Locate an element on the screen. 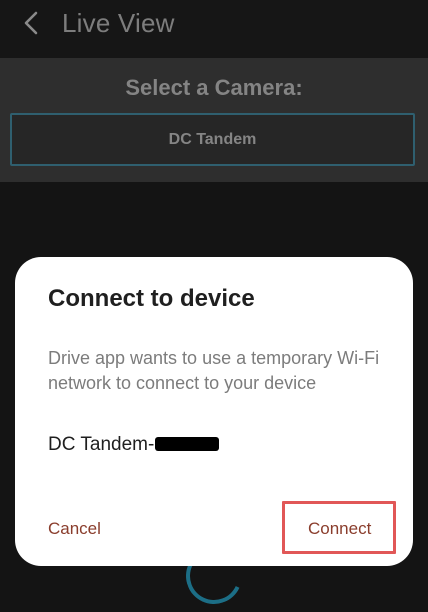 The height and width of the screenshot is (612, 428). device-name-prefix: DC Tandem- is located at coordinates (101, 444).